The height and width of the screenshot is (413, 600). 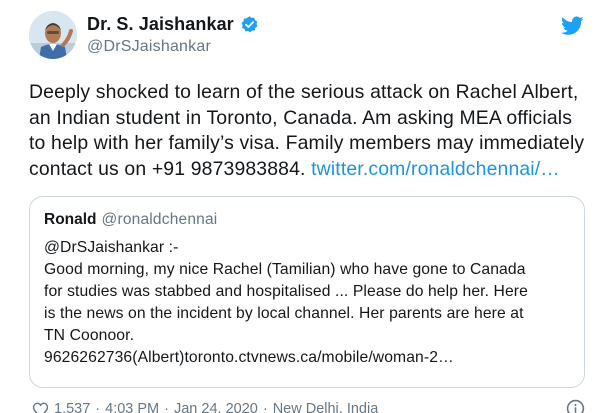 I want to click on quoted-author-handle: @ronaldchennai, so click(x=160, y=220).